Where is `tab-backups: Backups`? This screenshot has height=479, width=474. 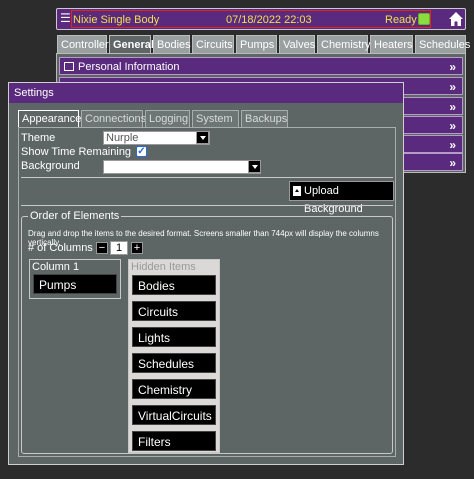
tab-backups: Backups is located at coordinates (264, 118).